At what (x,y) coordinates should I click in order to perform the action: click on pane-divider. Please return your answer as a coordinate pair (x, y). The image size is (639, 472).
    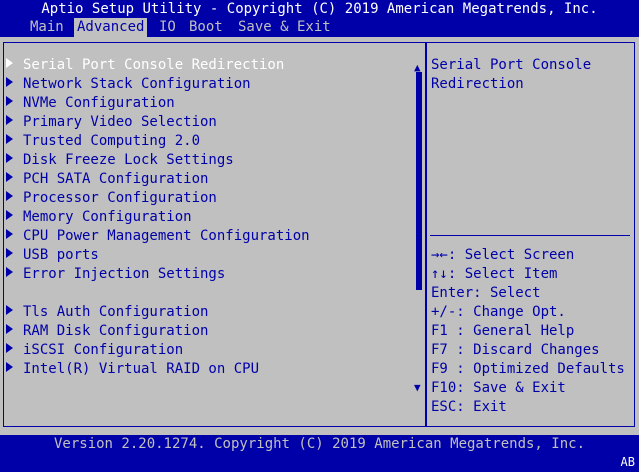
    Looking at the image, I should click on (426, 234).